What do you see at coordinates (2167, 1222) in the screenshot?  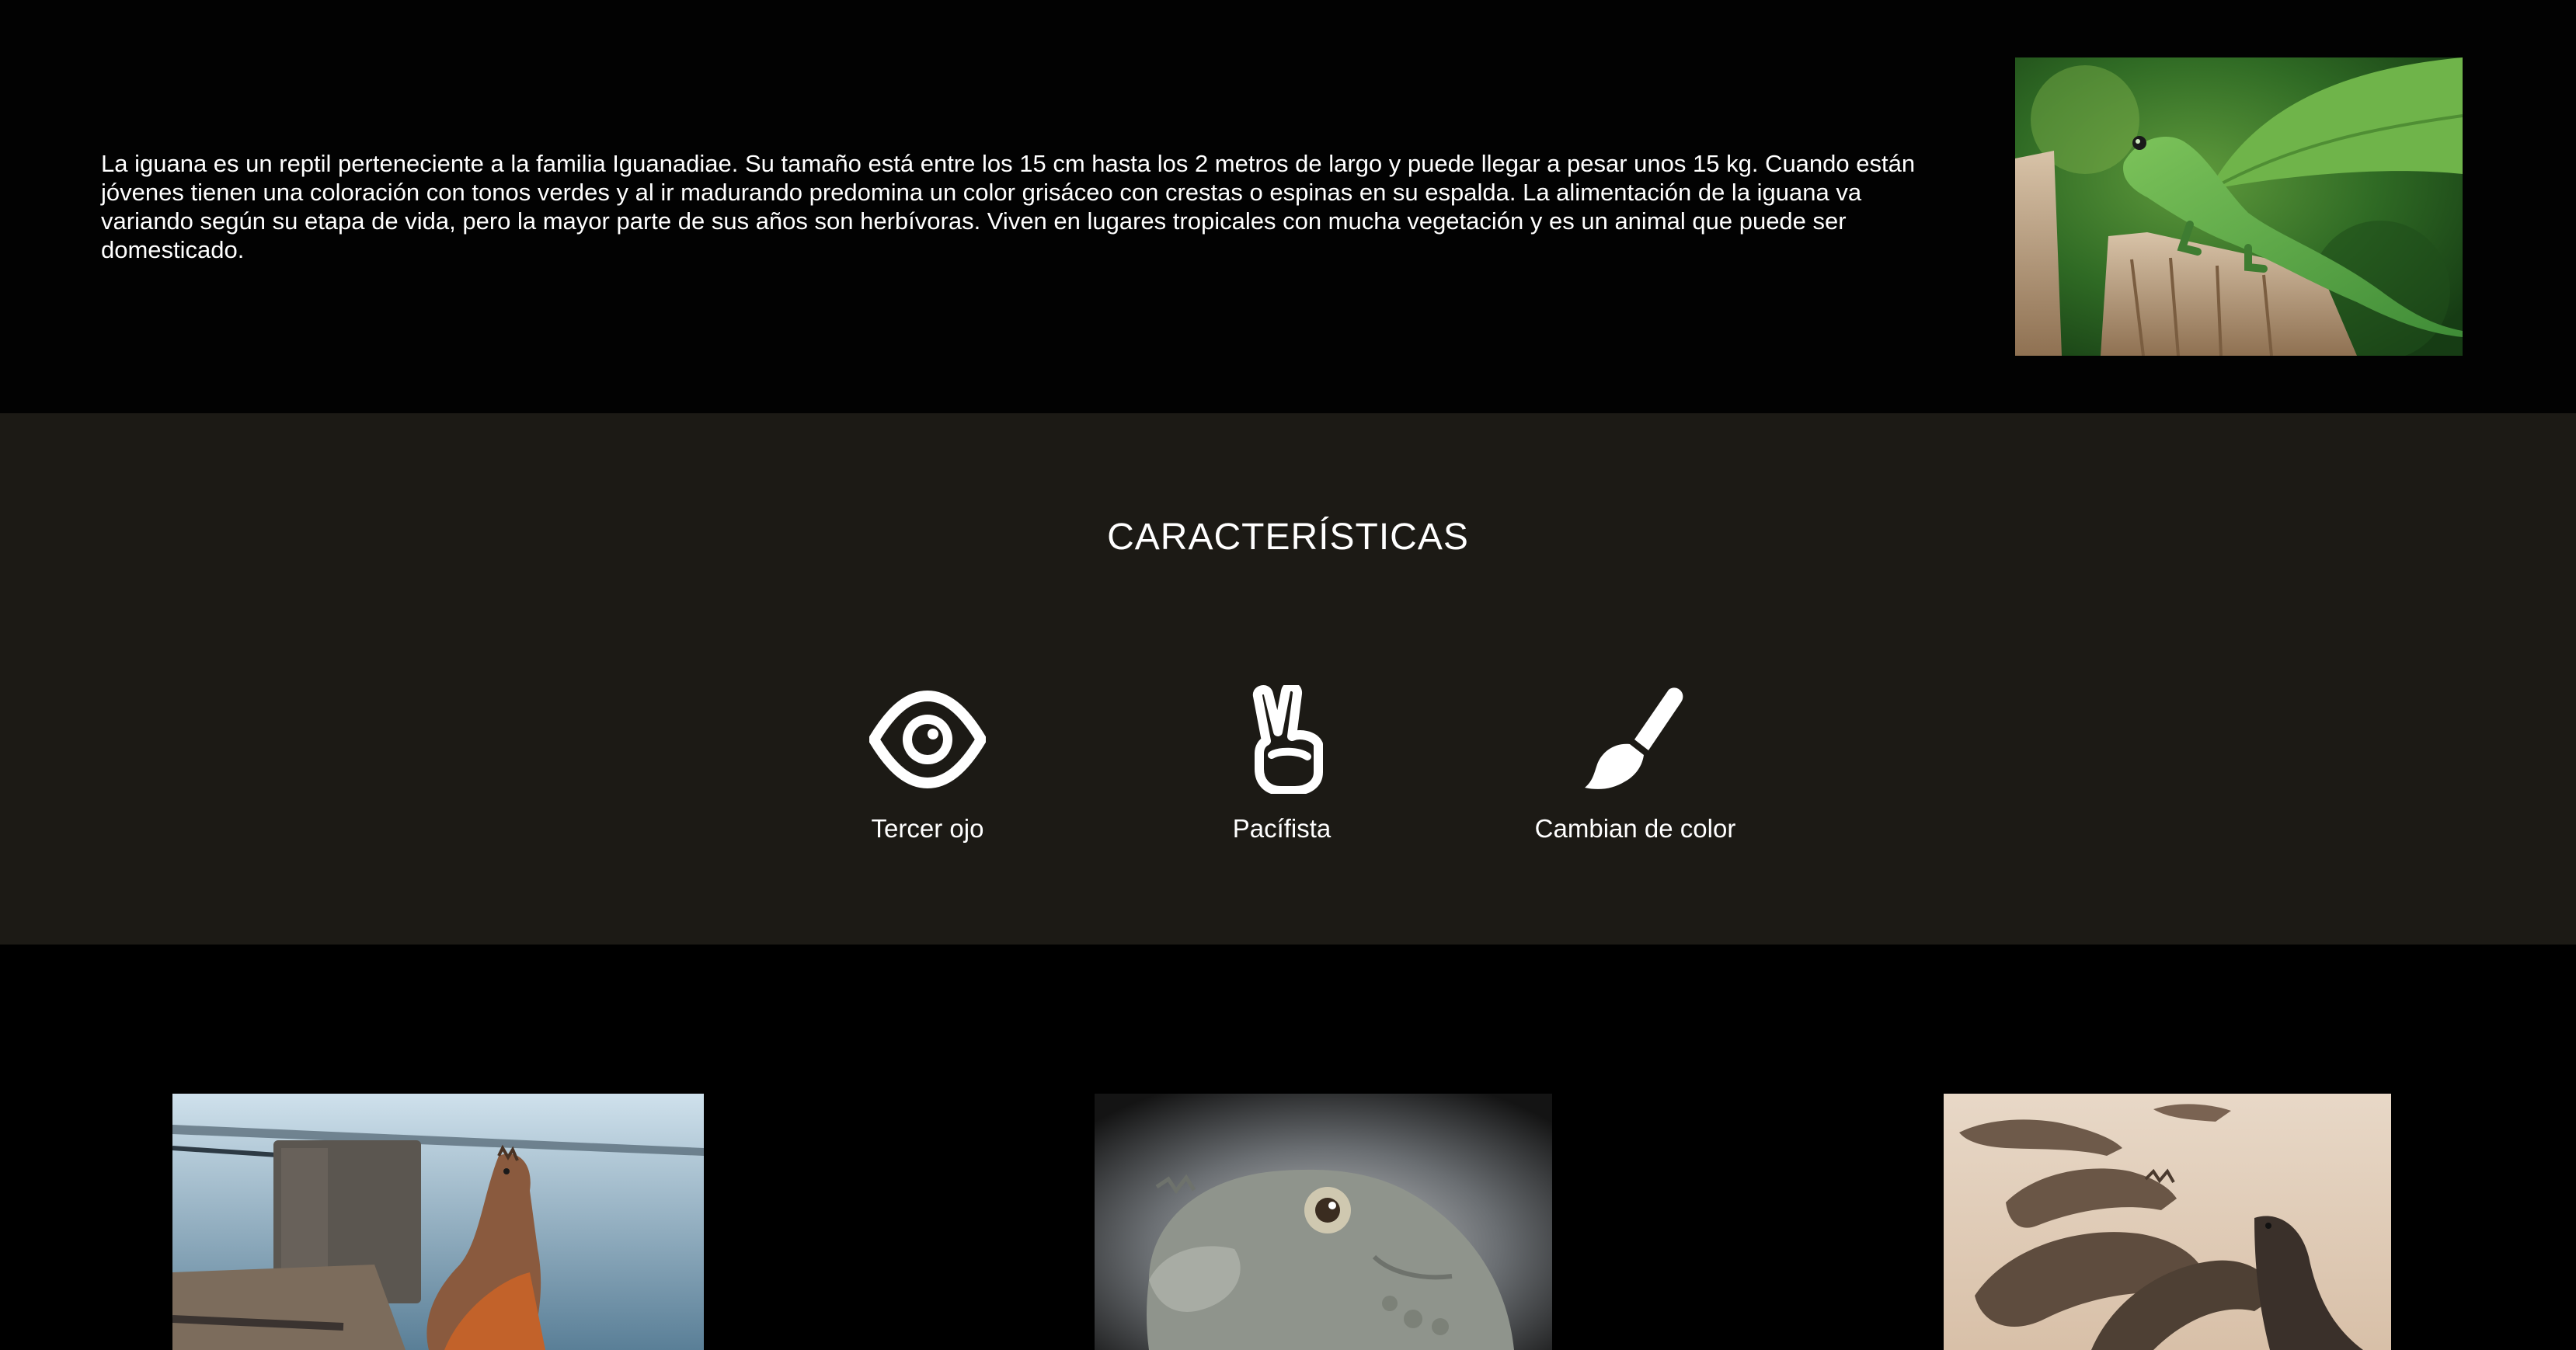 I see `iguanas-on-sand-photo` at bounding box center [2167, 1222].